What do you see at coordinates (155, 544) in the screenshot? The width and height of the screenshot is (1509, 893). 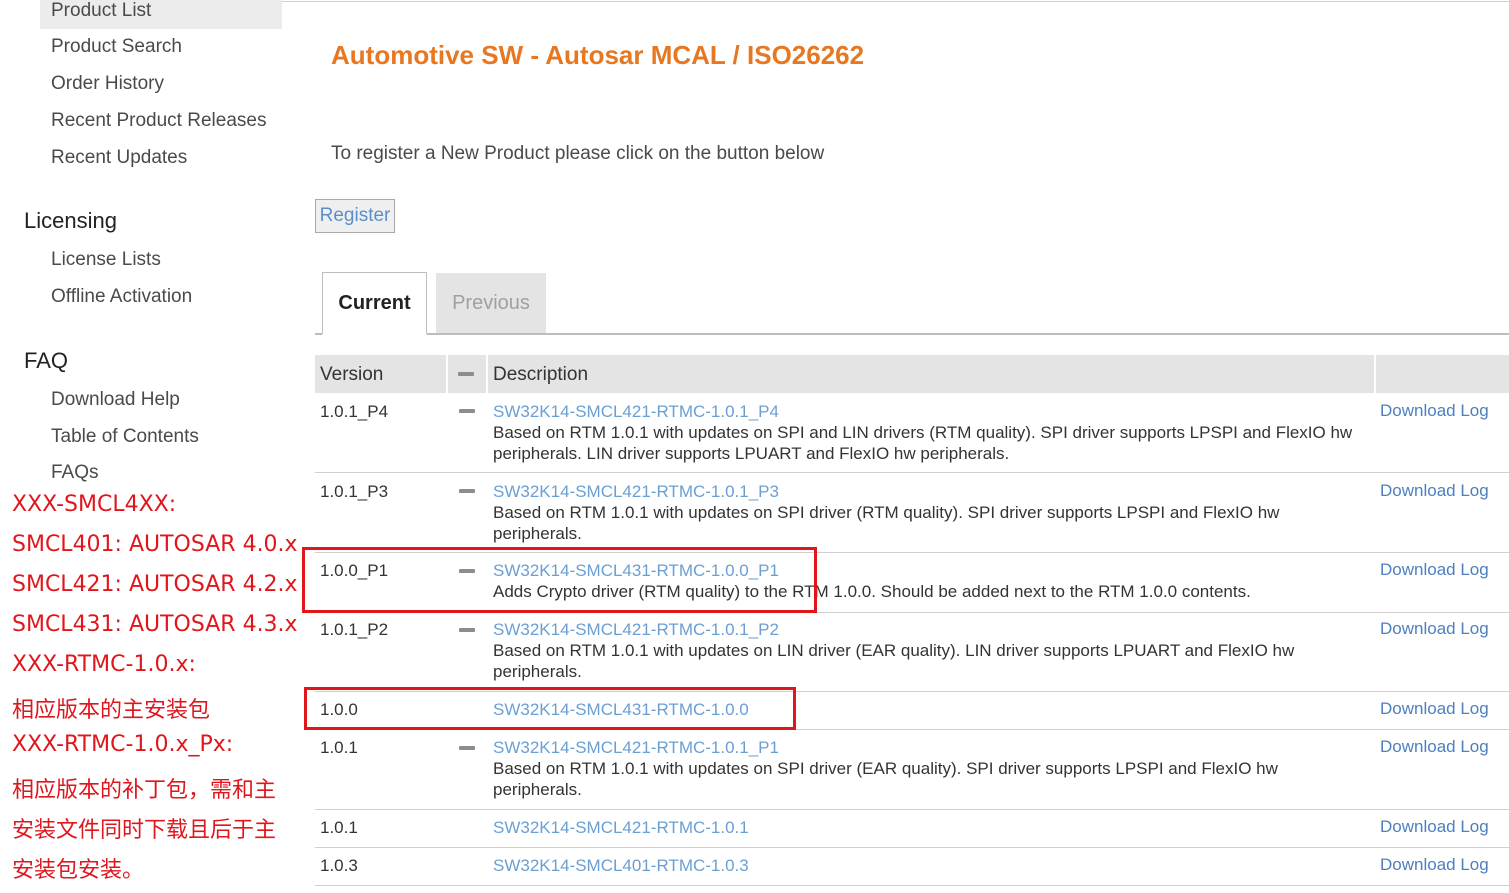 I see `annotation-line: SMCL401: AUTOSAR 4.0.x` at bounding box center [155, 544].